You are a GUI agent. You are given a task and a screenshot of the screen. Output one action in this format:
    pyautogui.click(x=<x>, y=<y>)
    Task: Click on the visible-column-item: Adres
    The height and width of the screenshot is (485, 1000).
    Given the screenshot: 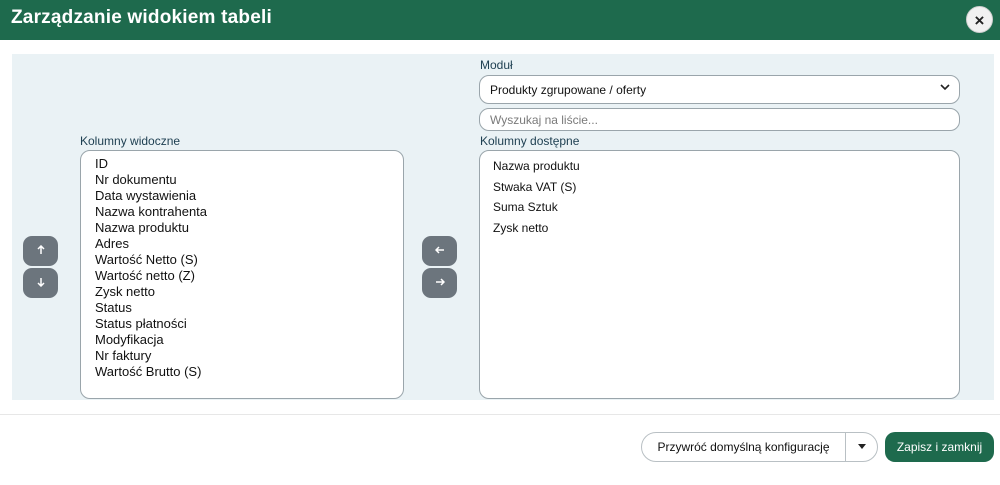 What is the action you would take?
    pyautogui.click(x=249, y=244)
    